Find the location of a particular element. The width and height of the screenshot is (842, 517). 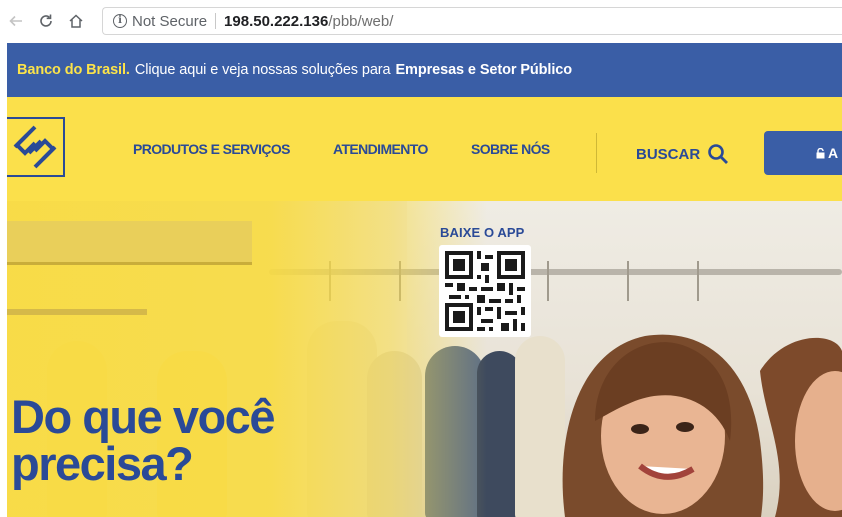

hero-title-line-2: precisa? is located at coordinates (102, 463).